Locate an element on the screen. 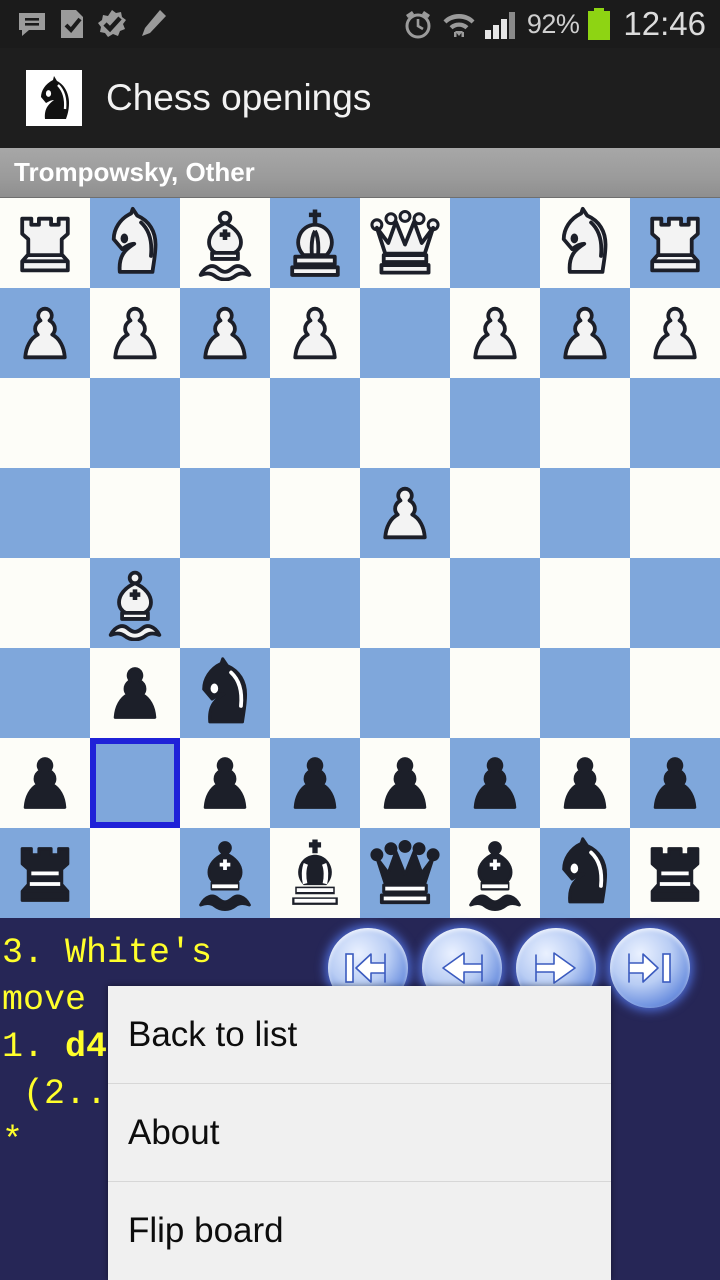 Image resolution: width=720 pixels, height=1280 pixels. board-square-d5 is located at coordinates (315, 603).